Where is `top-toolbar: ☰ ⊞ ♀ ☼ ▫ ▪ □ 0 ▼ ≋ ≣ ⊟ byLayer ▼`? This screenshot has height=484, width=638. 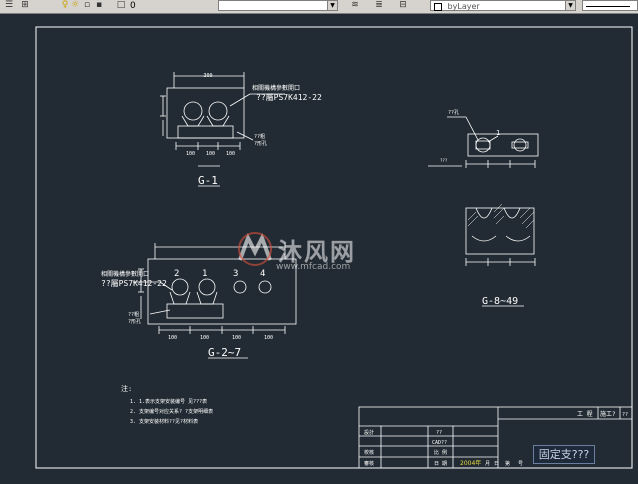
top-toolbar: ☰ ⊞ ♀ ☼ ▫ ▪ □ 0 ▼ ≋ ≣ ⊟ byLayer ▼ is located at coordinates (319, 7).